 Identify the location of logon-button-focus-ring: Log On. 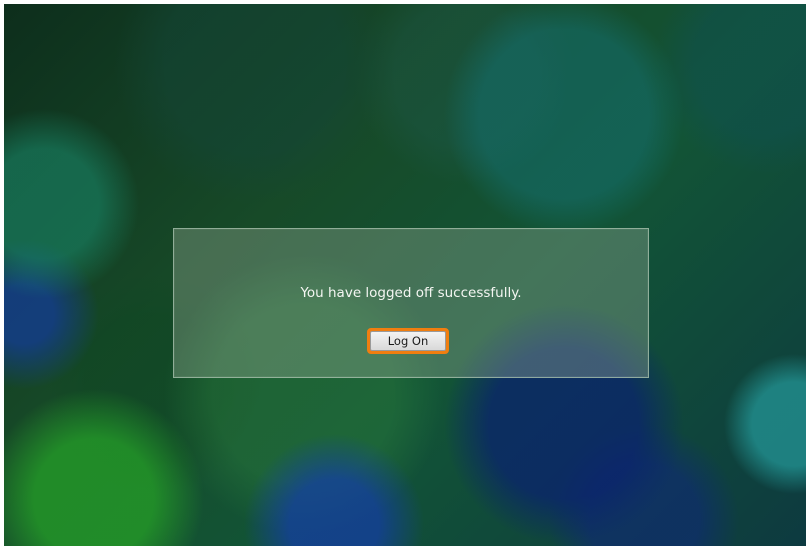
(408, 341).